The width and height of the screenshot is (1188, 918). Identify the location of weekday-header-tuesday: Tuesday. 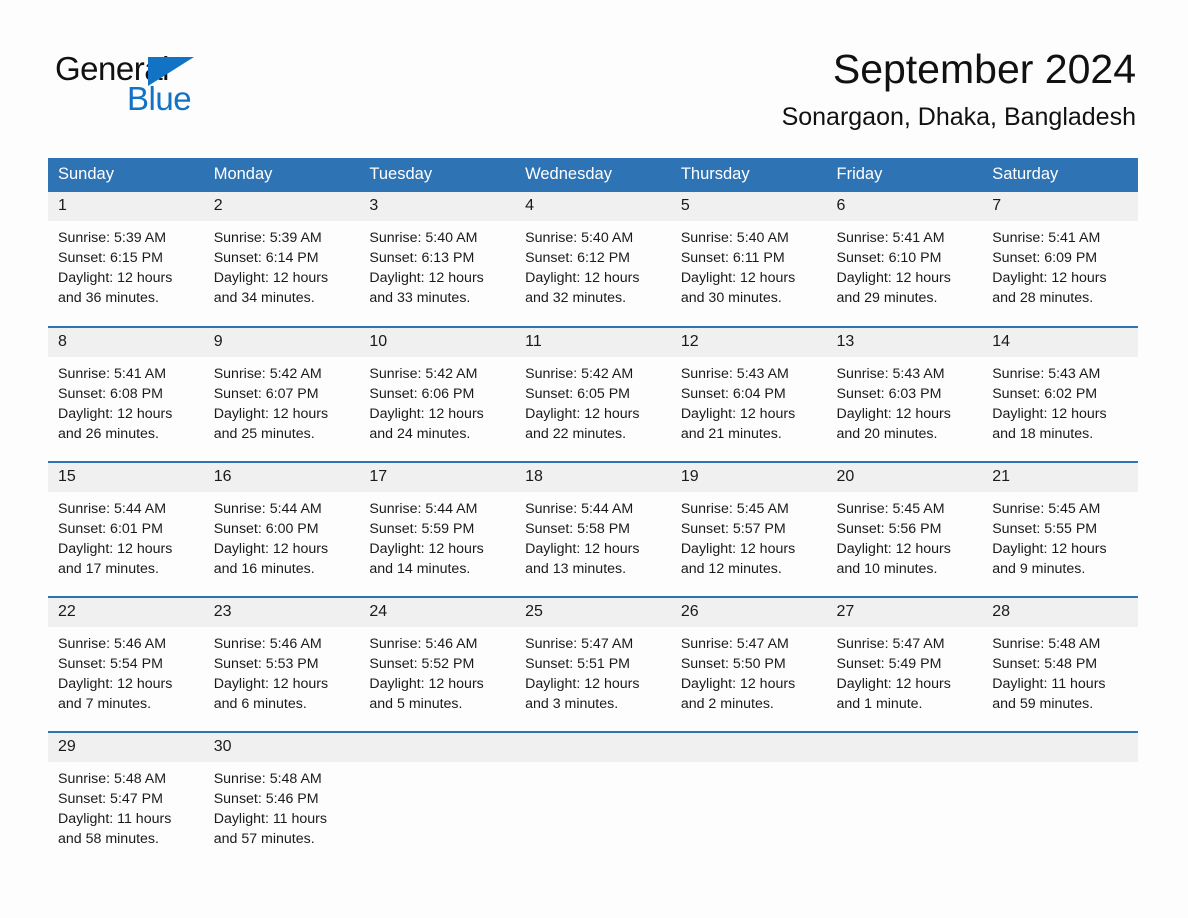
(437, 175).